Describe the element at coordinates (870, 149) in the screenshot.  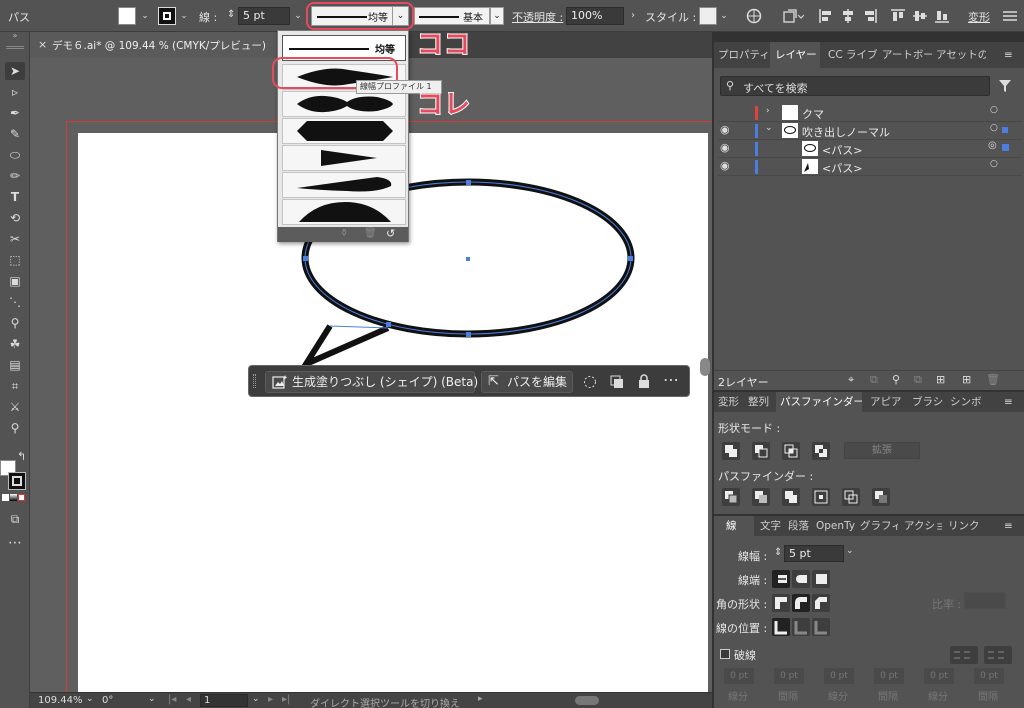
I see `layer-row: ◉ <パス> ◎` at that location.